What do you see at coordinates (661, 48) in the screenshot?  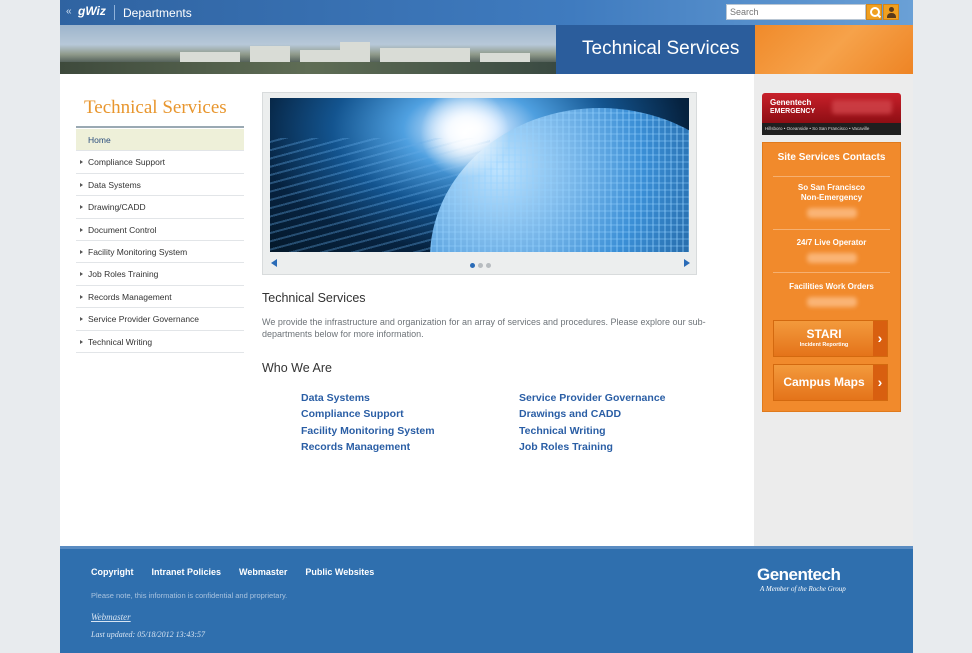 I see `banner-title: Technical Services` at bounding box center [661, 48].